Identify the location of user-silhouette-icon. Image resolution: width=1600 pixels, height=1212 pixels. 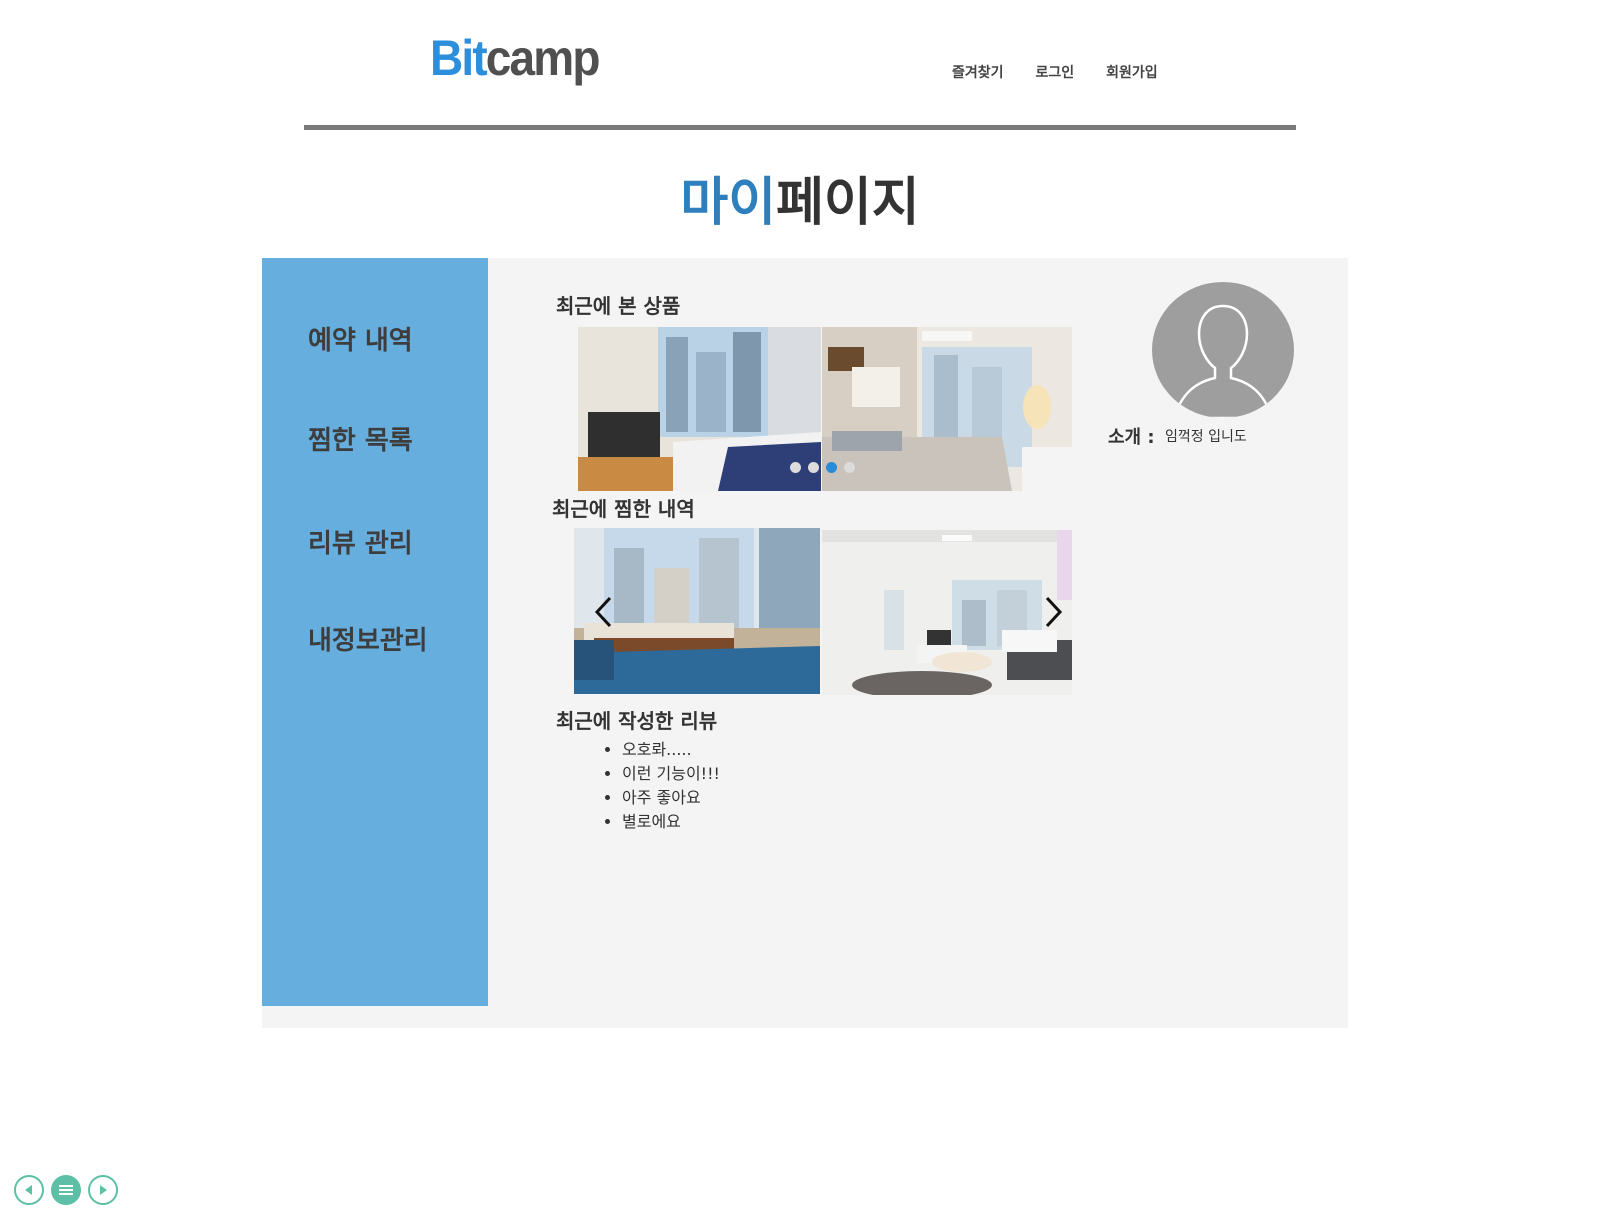
(1223, 361).